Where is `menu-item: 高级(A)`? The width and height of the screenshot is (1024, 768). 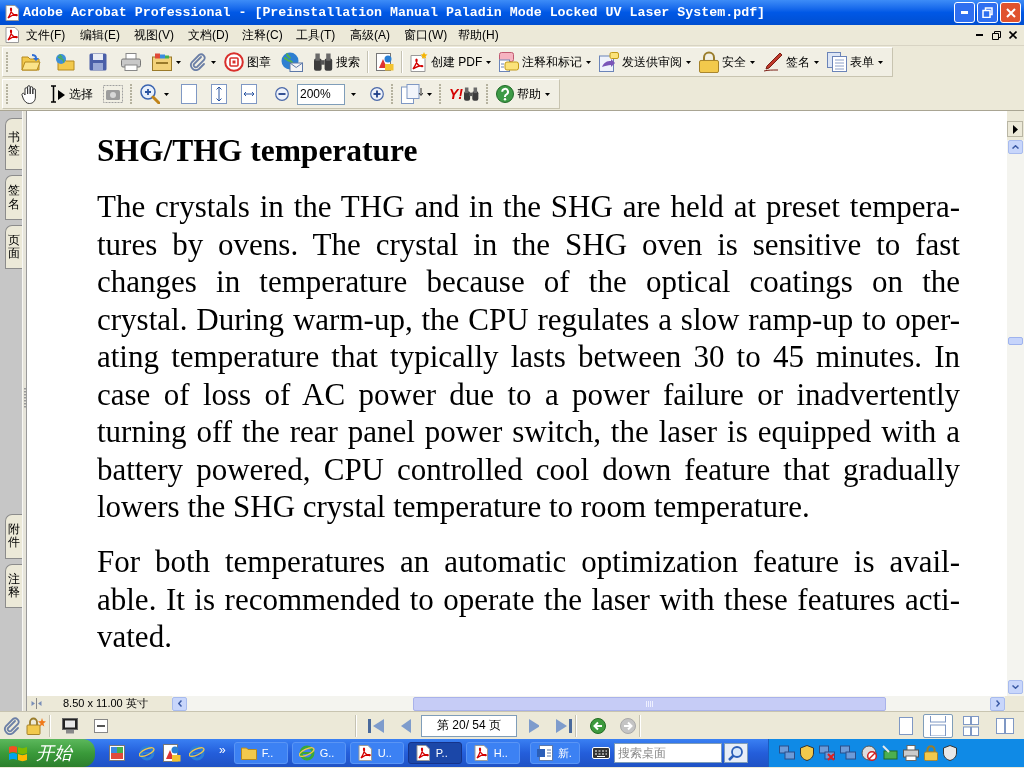 menu-item: 高级(A) is located at coordinates (373, 35).